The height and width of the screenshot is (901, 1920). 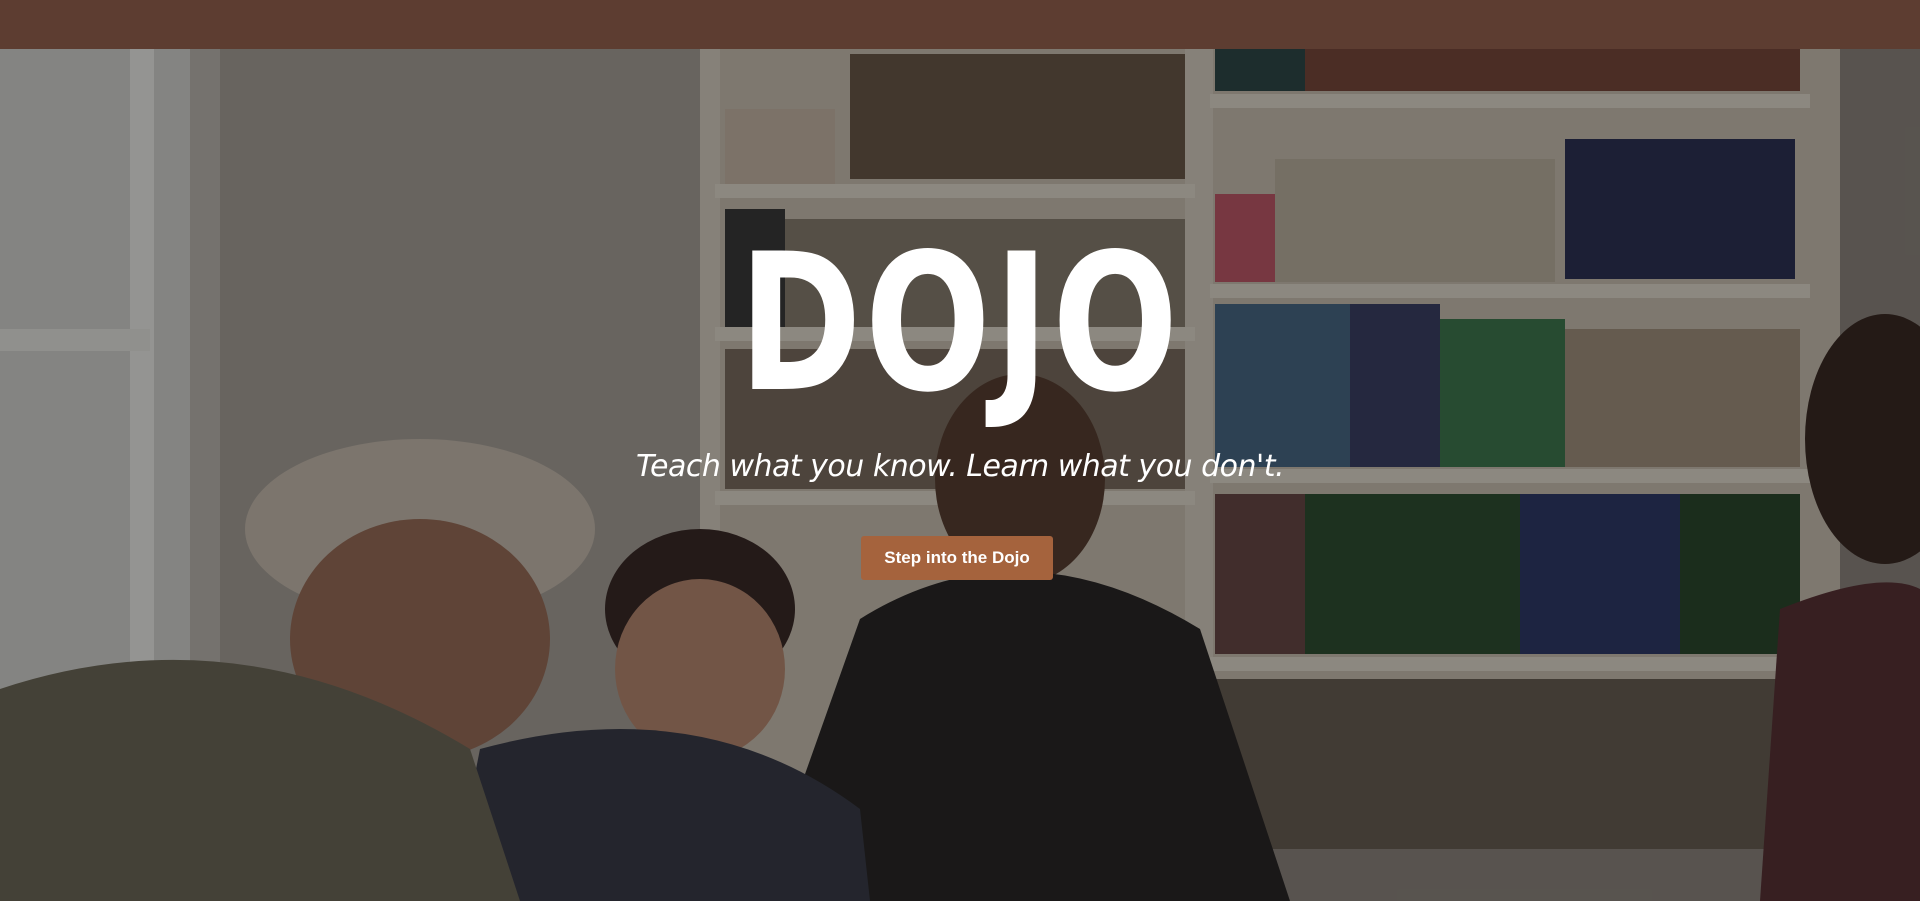 I want to click on hero-title: DOJO, so click(x=960, y=323).